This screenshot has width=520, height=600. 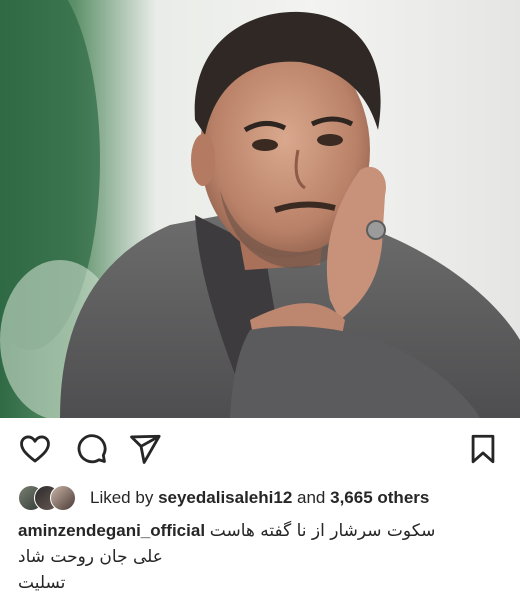 I want to click on save-button, so click(x=483, y=449).